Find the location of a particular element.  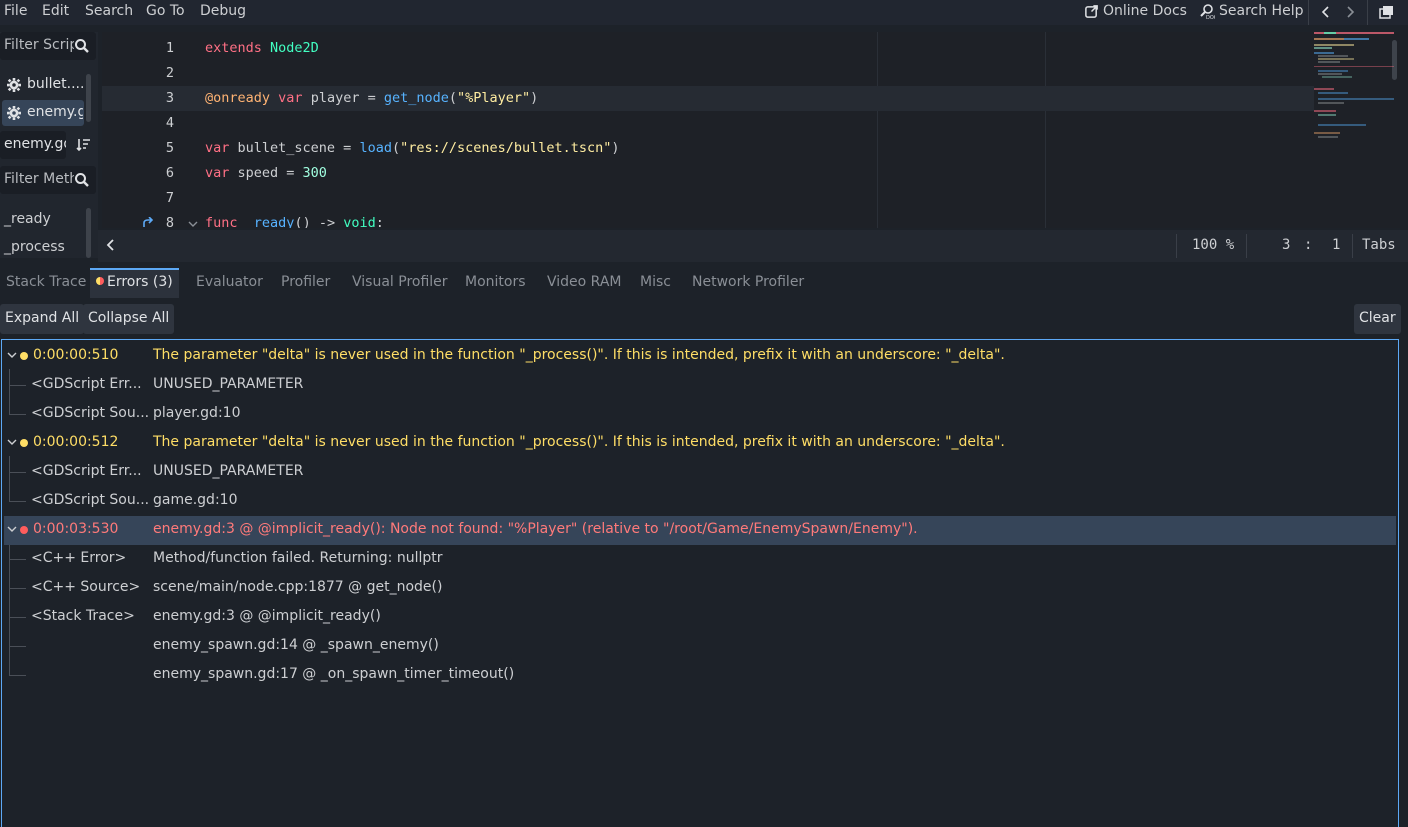

error-detail-row: <GDScript Sou... game.gd:10 is located at coordinates (700, 501).